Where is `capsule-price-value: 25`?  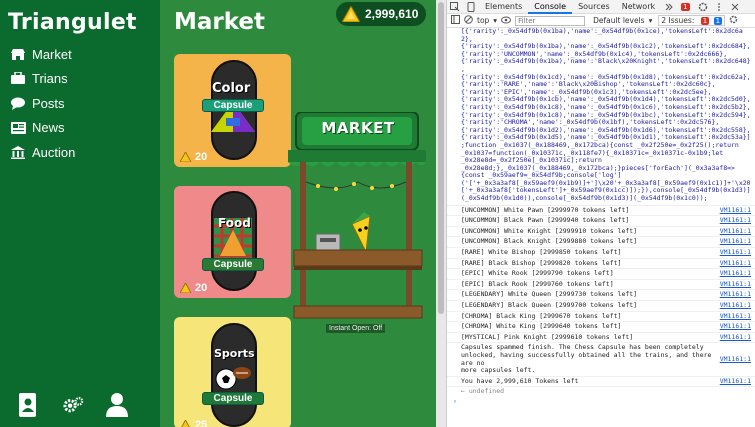 capsule-price-value: 25 is located at coordinates (201, 423).